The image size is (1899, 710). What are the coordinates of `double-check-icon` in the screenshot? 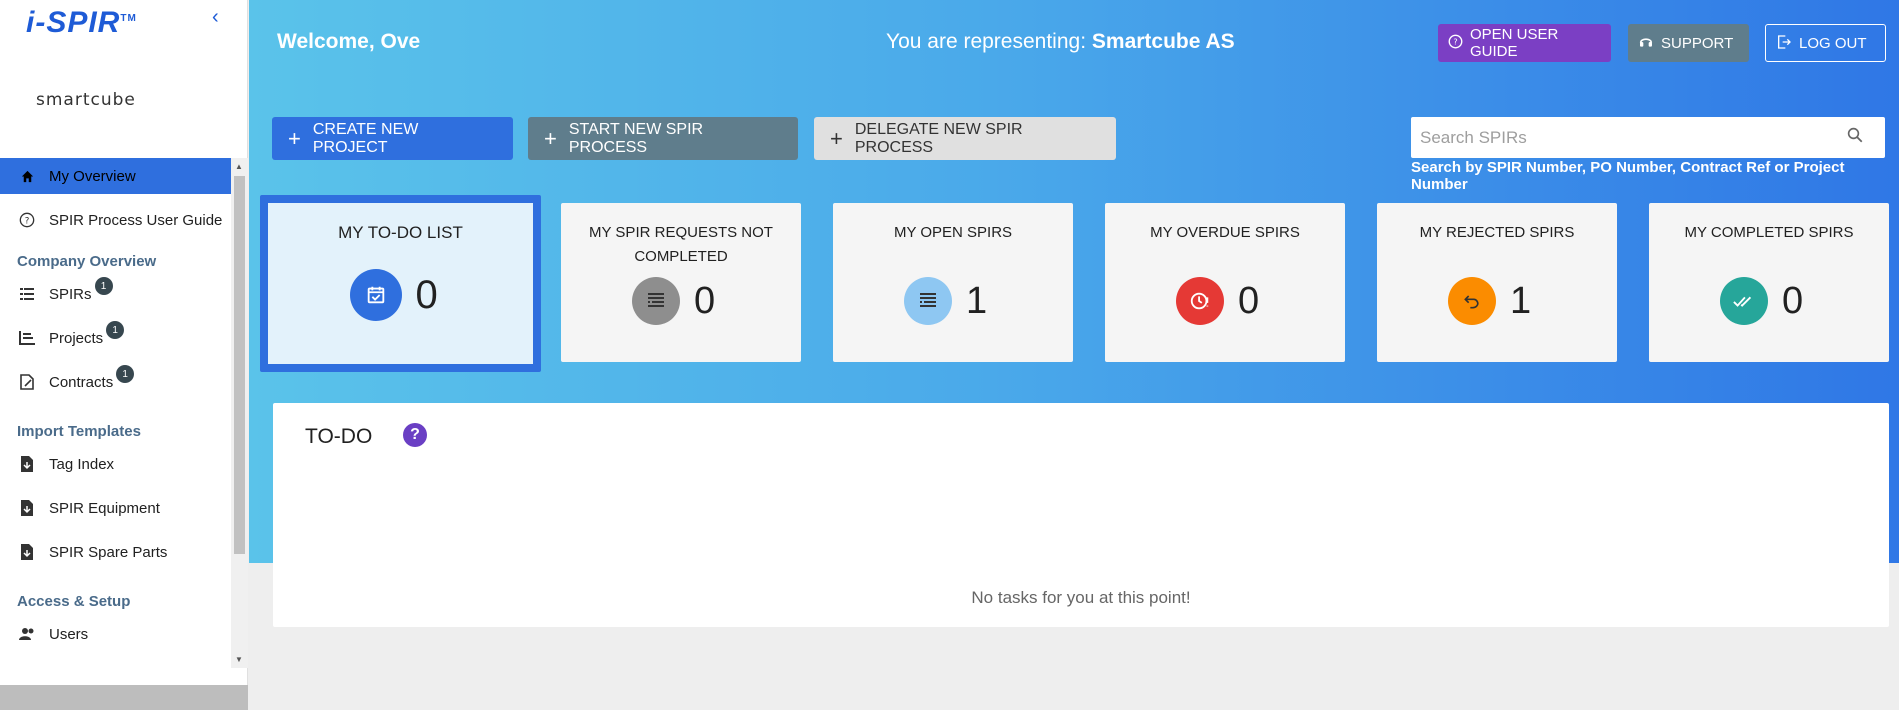 It's located at (1744, 301).